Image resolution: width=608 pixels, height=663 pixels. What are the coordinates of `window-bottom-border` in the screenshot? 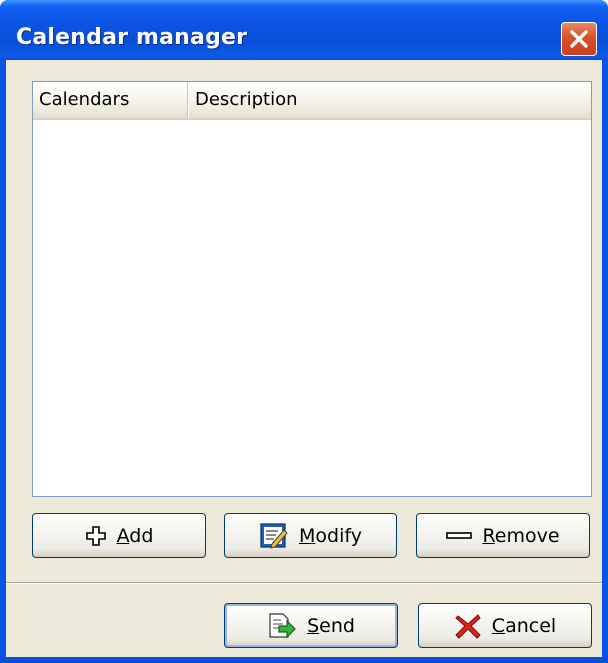 It's located at (304, 660).